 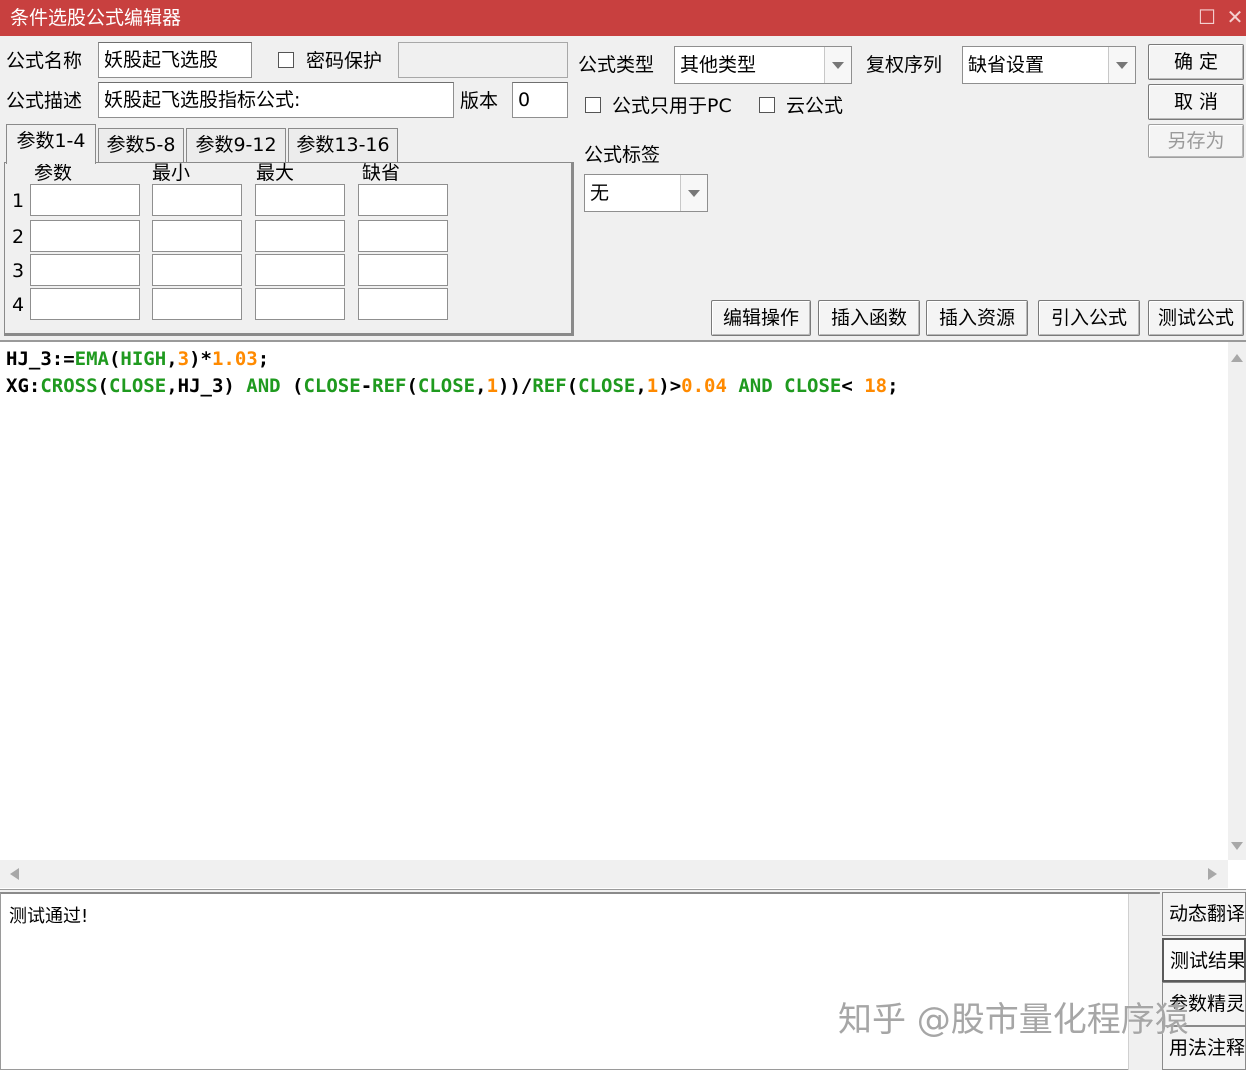 I want to click on tab-params-1-4: 参数1-4, so click(x=51, y=144).